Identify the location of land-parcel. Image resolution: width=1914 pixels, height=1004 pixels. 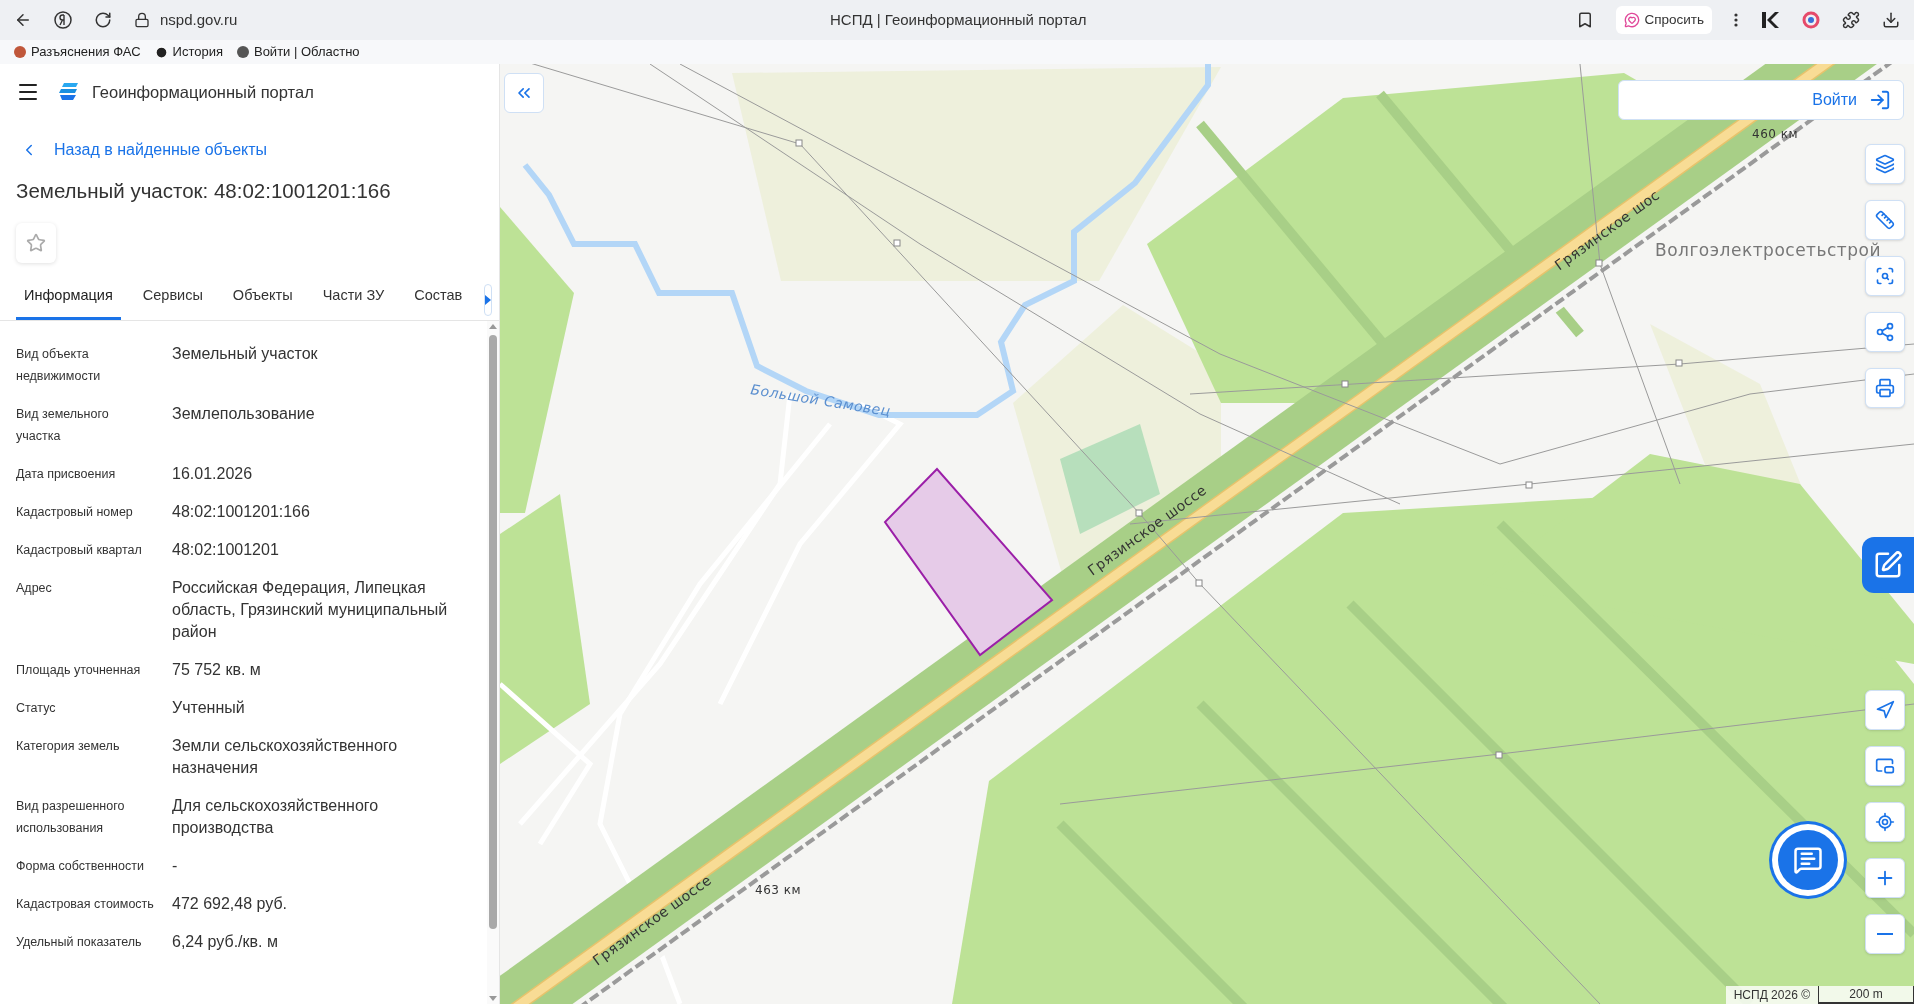
(968, 562).